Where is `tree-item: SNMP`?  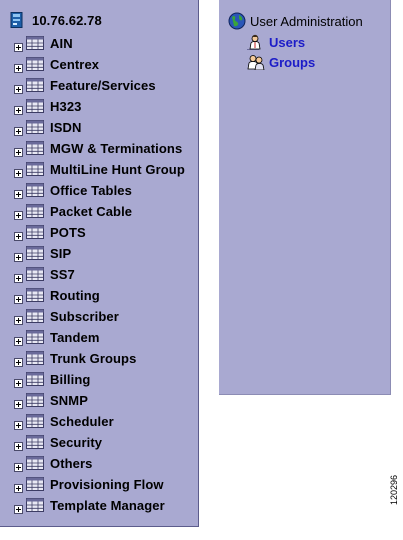
tree-item: SNMP is located at coordinates (51, 400).